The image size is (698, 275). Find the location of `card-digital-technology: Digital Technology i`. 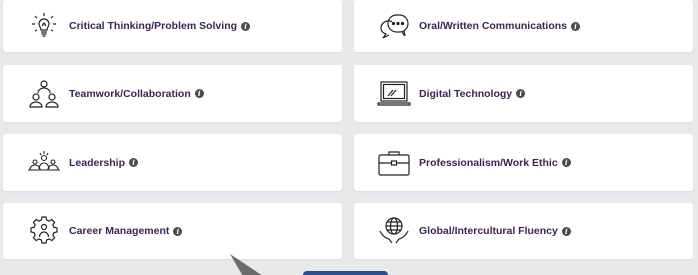

card-digital-technology: Digital Technology i is located at coordinates (523, 93).